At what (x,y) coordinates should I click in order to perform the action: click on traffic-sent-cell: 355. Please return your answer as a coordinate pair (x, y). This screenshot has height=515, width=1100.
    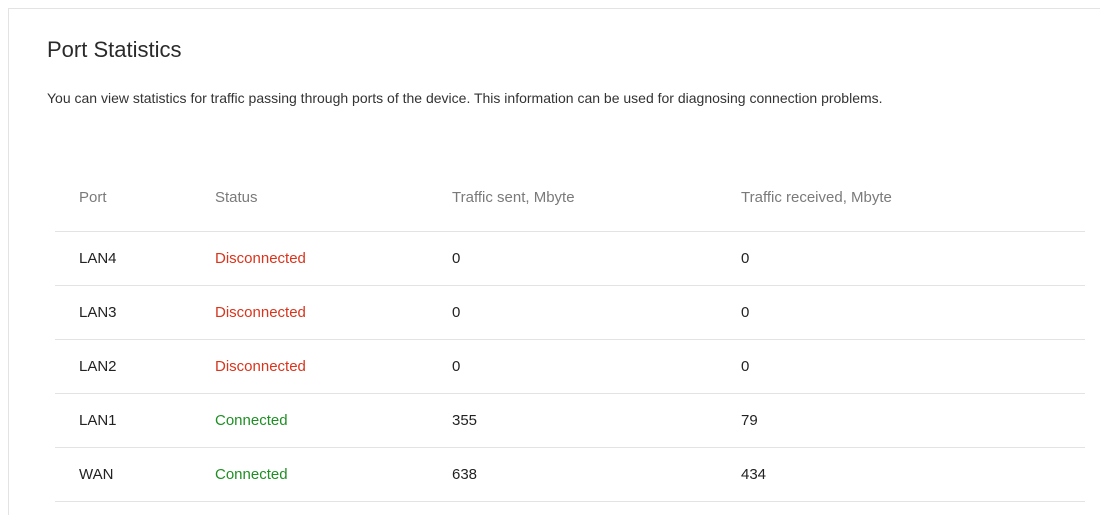
    Looking at the image, I should click on (465, 420).